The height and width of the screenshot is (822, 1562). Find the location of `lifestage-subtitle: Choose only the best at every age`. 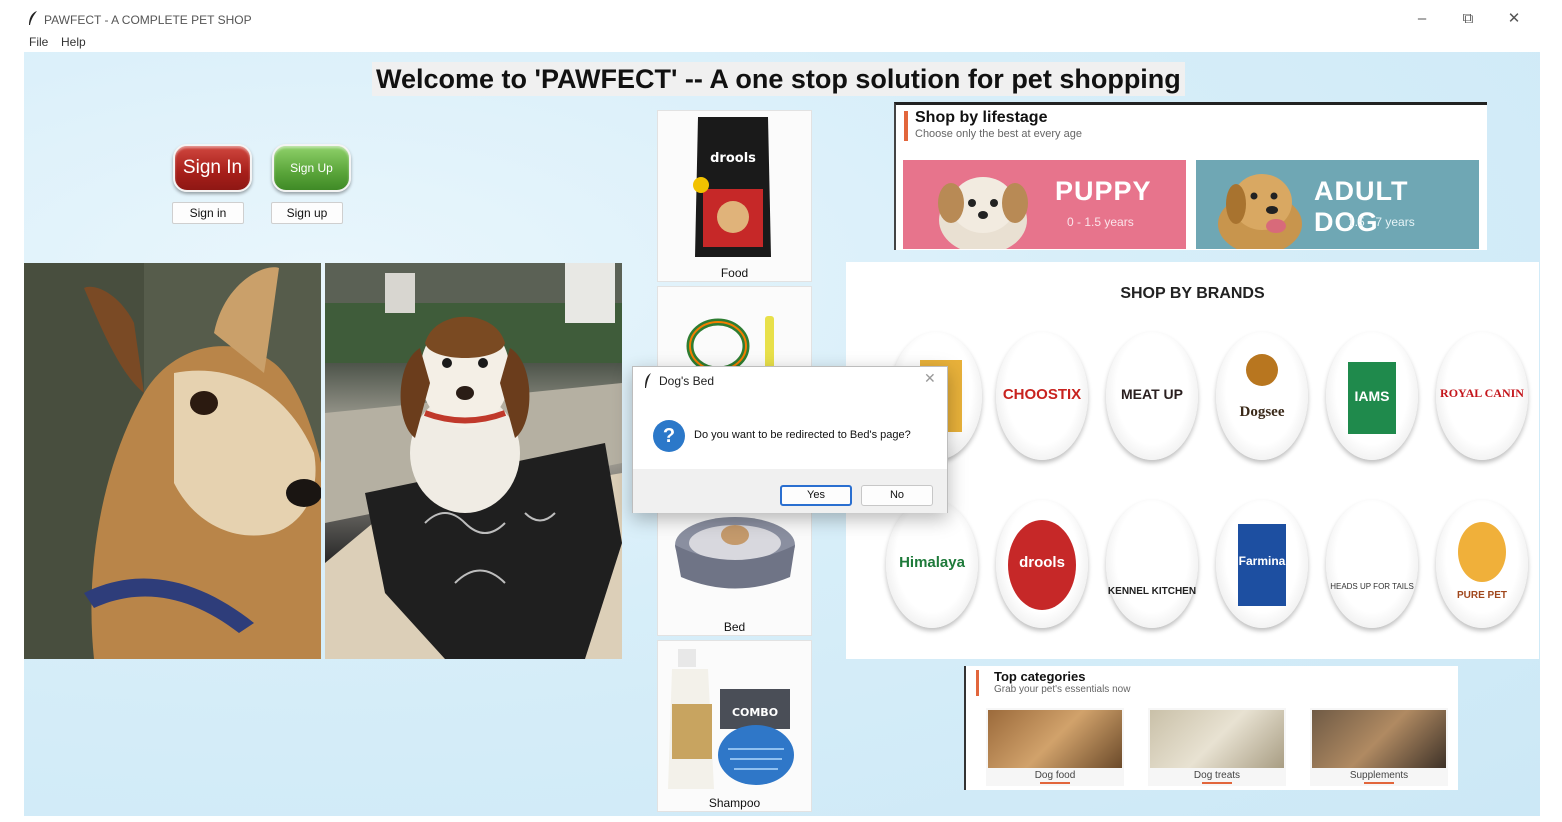

lifestage-subtitle: Choose only the best at every age is located at coordinates (998, 134).